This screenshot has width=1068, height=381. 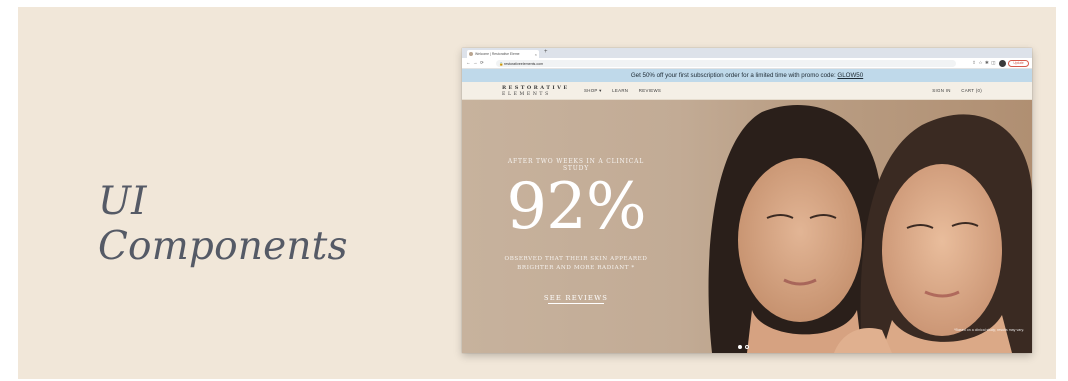 I want to click on profile-avatar, so click(x=1002, y=63).